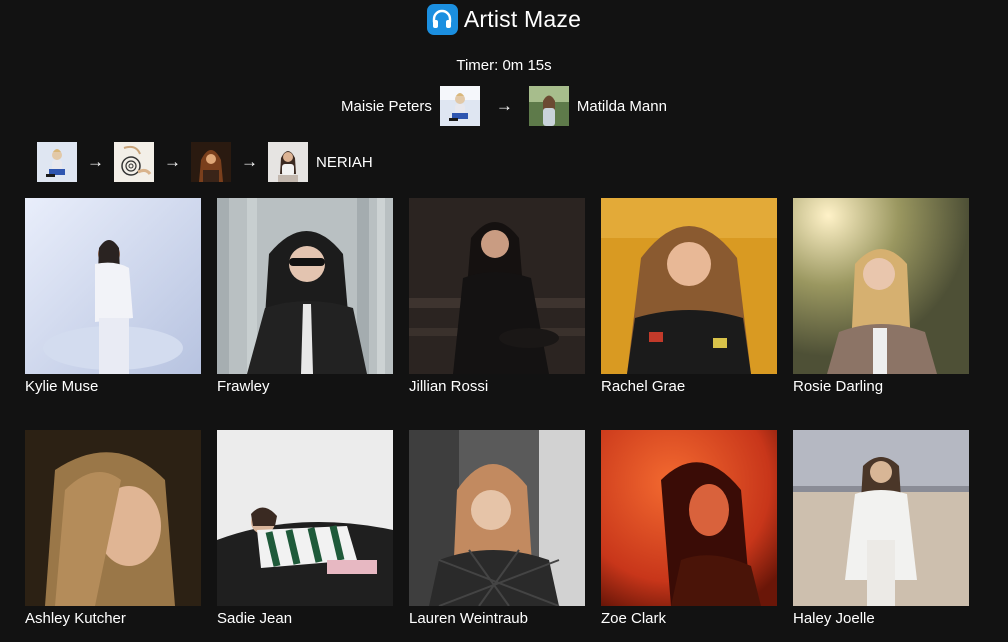 The image size is (1008, 642). I want to click on artist-card: Rosie Darling, so click(881, 296).